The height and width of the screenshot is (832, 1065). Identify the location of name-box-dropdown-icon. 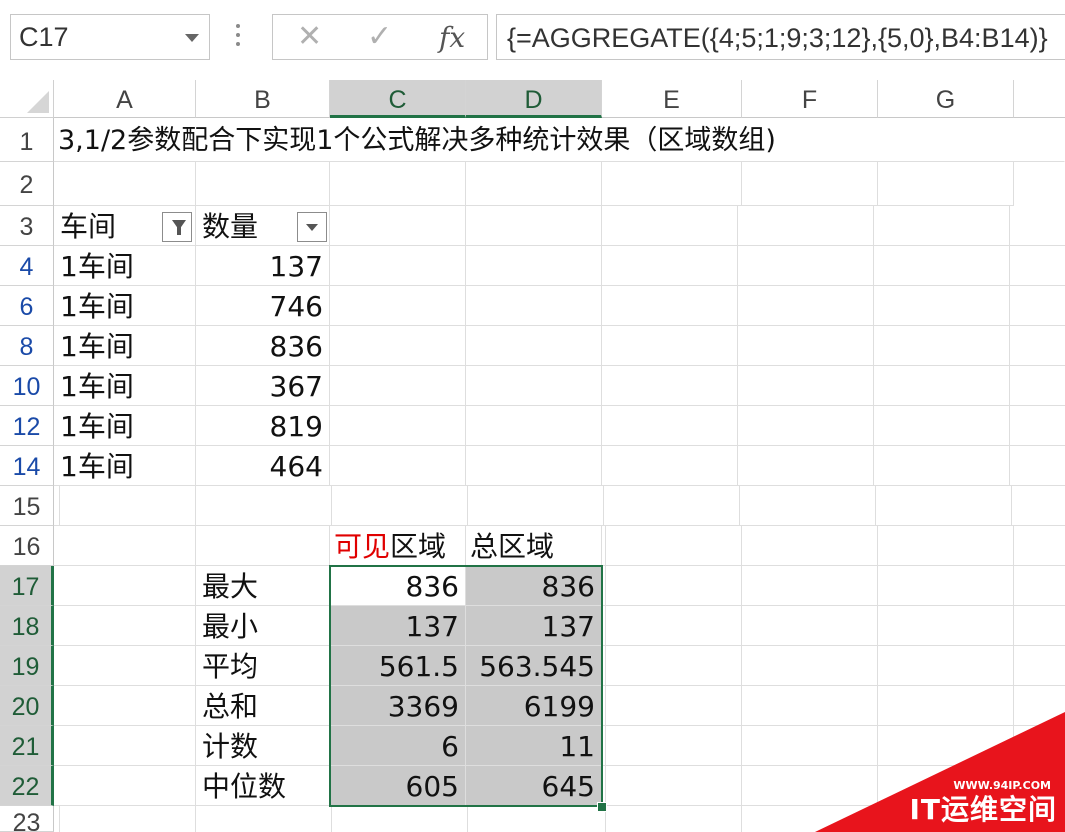
(192, 38).